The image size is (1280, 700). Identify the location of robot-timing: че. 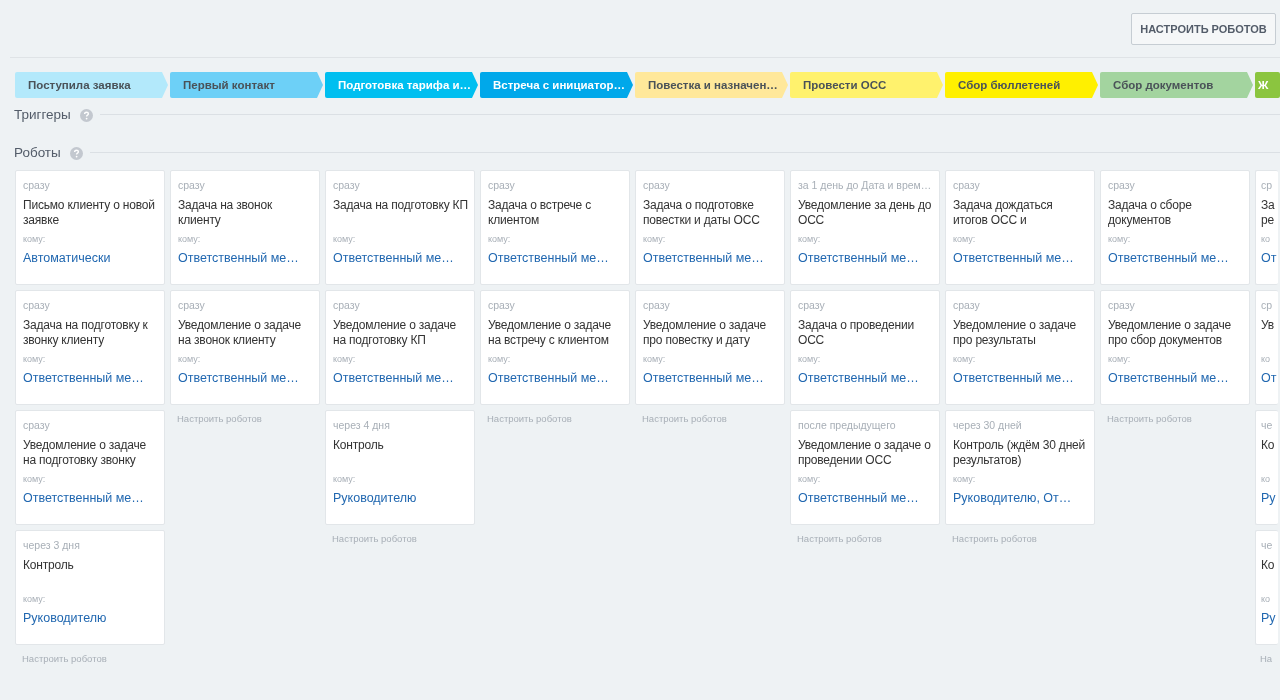
(1267, 546).